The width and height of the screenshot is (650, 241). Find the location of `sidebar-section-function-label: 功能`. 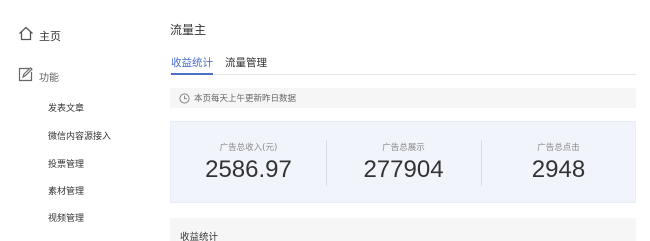

sidebar-section-function-label: 功能 is located at coordinates (49, 78).